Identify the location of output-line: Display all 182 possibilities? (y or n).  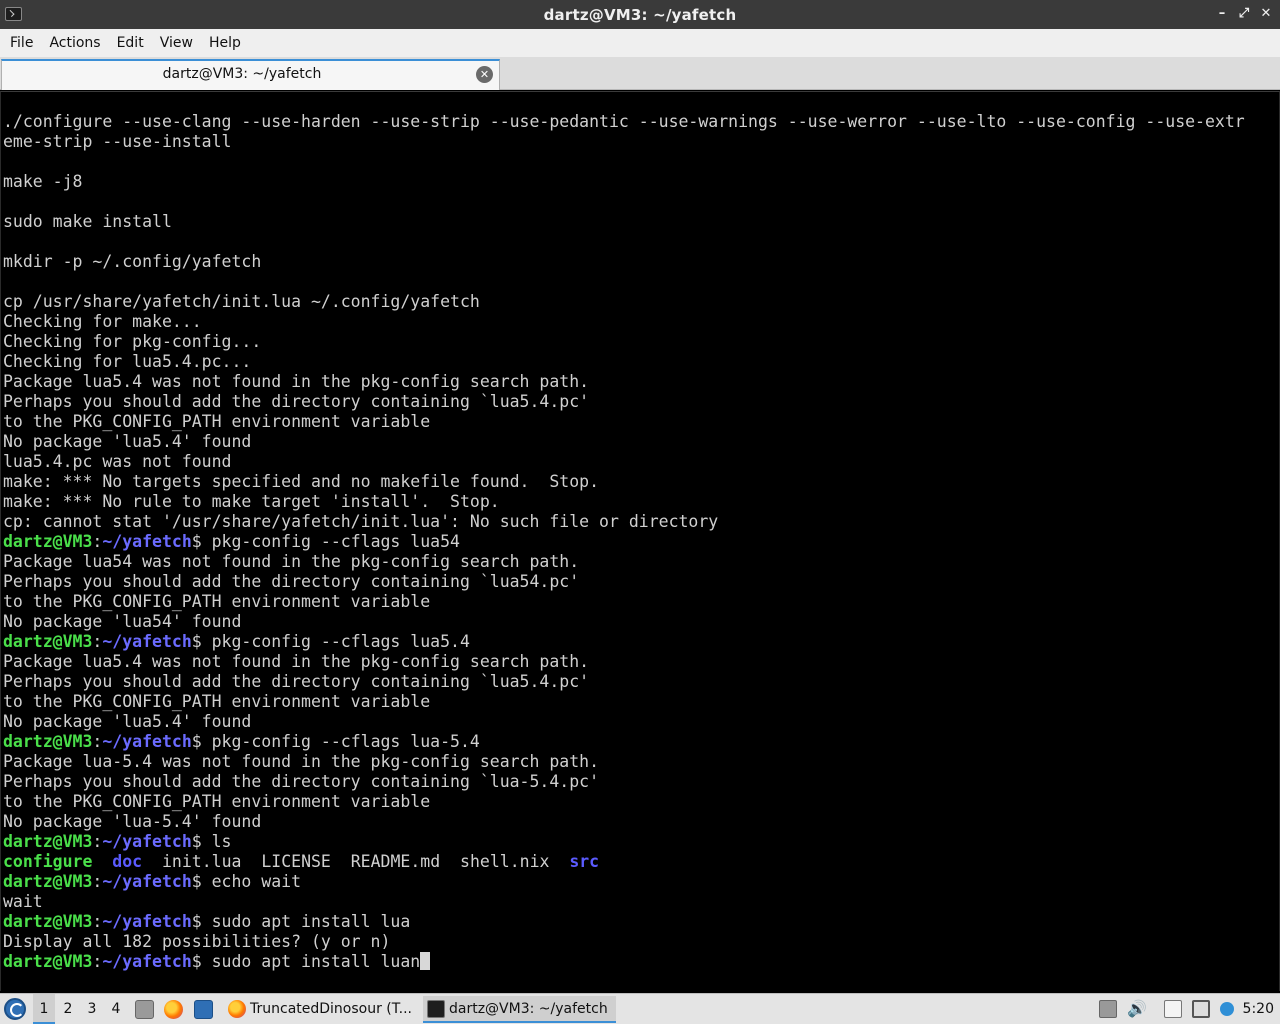
(197, 941).